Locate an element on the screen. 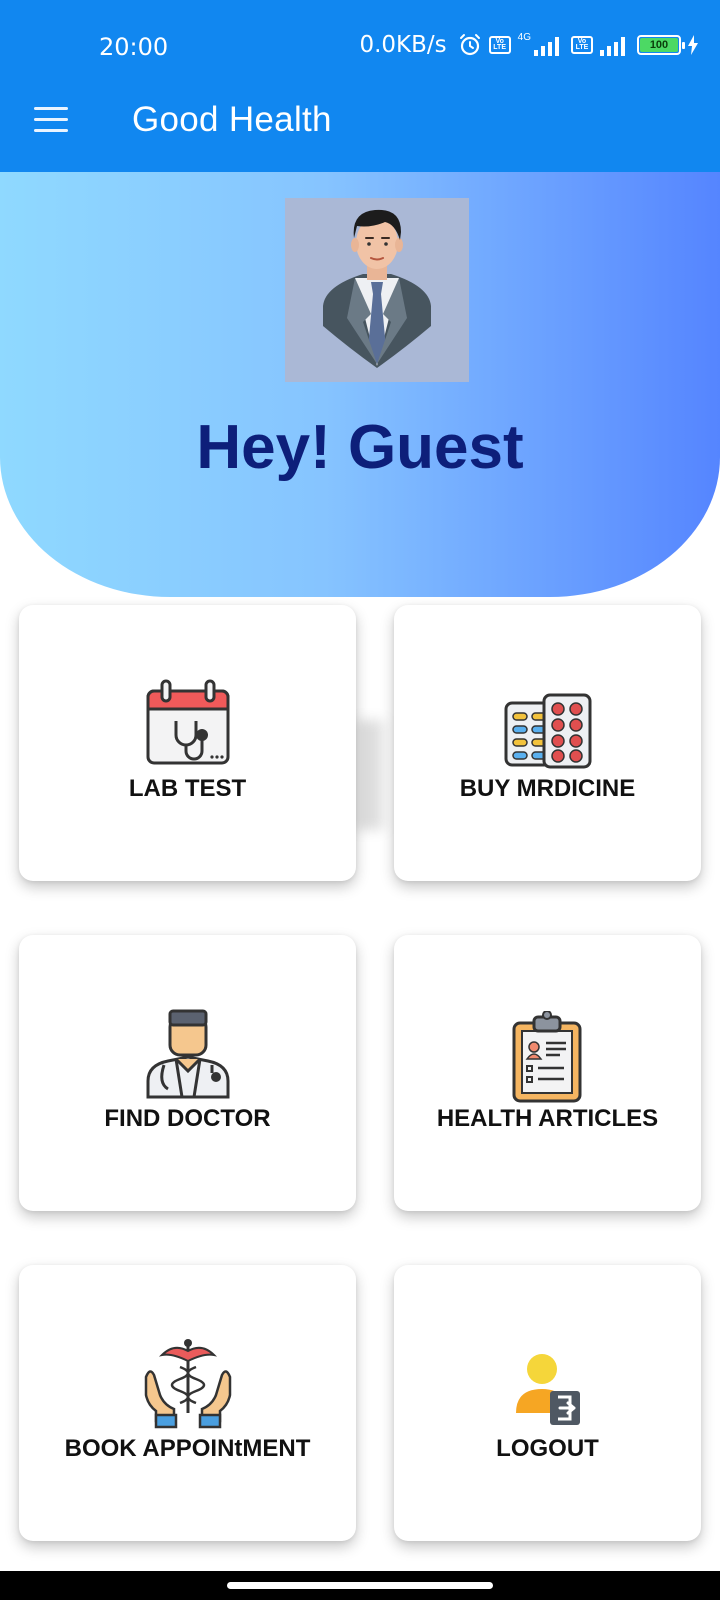  logout-card: LOGOUT is located at coordinates (547, 1403).